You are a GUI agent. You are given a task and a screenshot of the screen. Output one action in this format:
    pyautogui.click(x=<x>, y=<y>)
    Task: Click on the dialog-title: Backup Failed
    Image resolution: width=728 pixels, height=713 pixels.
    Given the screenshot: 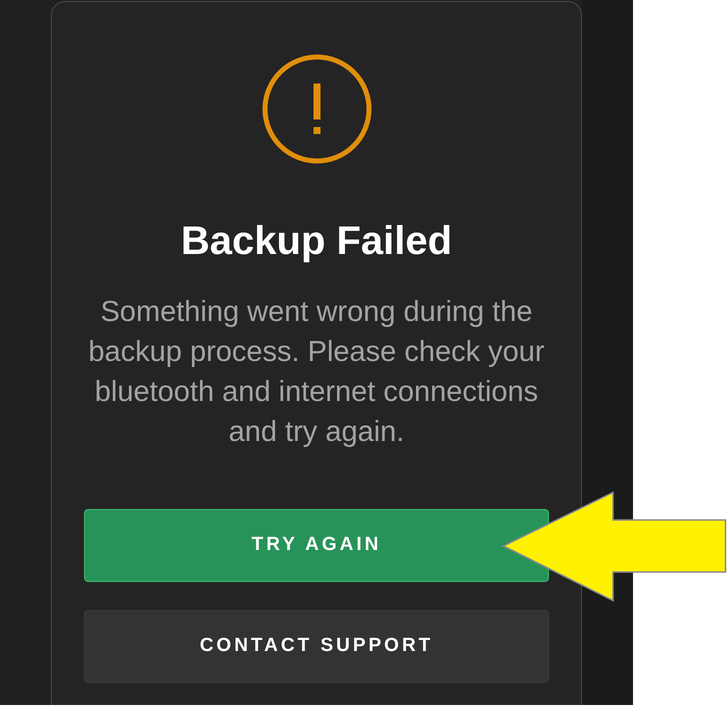 What is the action you would take?
    pyautogui.click(x=316, y=241)
    